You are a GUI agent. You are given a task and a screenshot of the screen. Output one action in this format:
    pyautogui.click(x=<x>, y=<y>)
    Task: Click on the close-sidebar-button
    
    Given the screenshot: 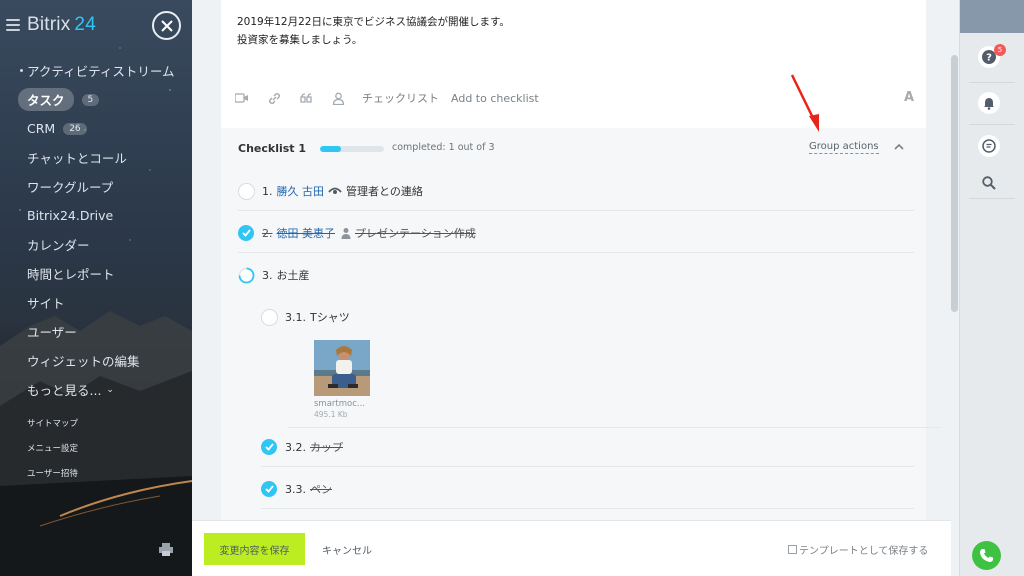 What is the action you would take?
    pyautogui.click(x=166, y=25)
    